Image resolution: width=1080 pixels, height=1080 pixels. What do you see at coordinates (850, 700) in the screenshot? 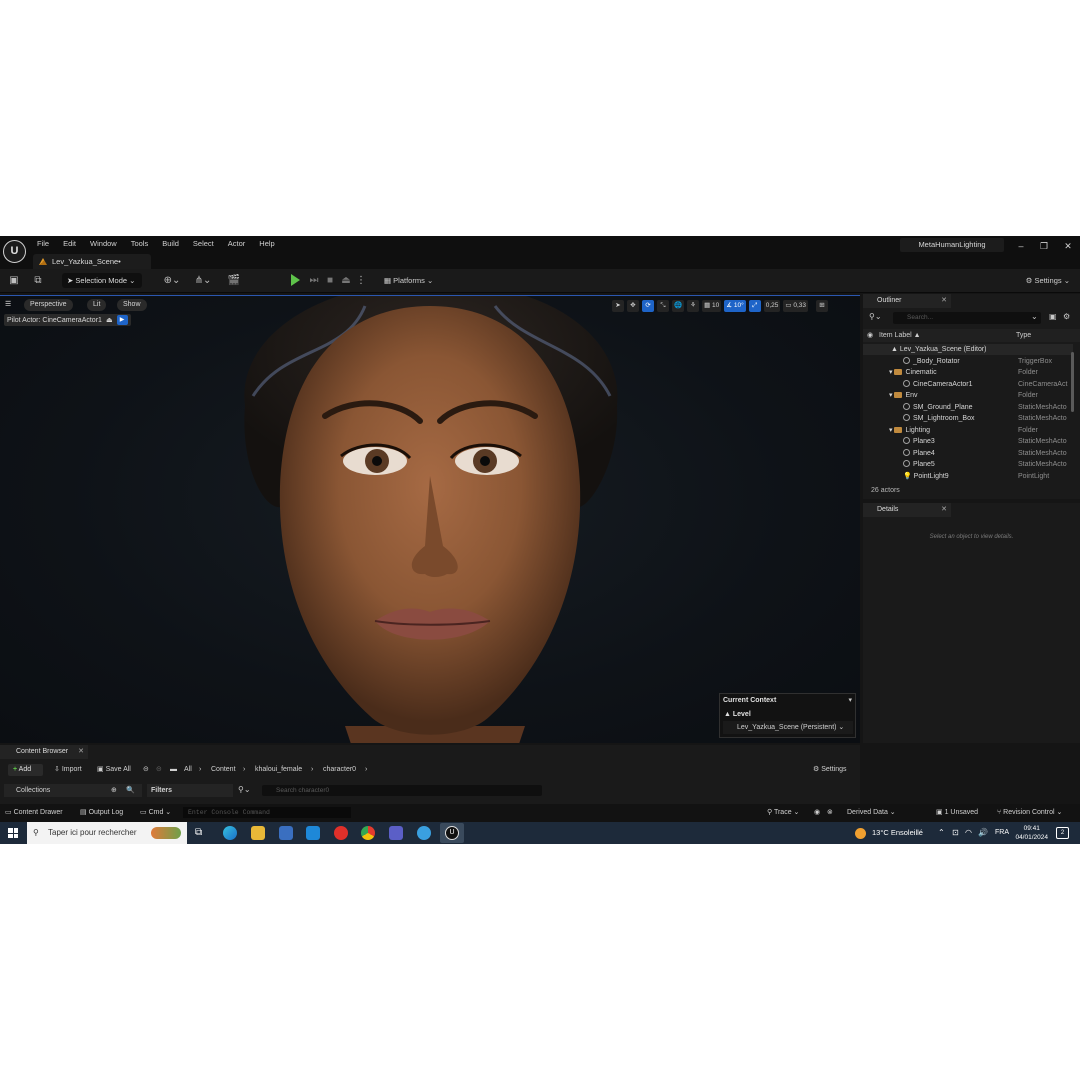
I see `context-collapse-icon: ▾` at bounding box center [850, 700].